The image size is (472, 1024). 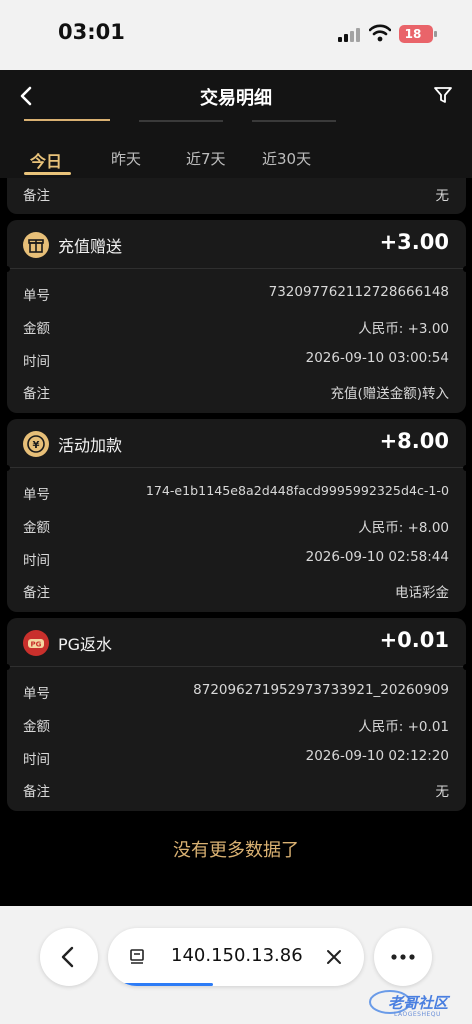 I want to click on transaction-title: 充值赠送, so click(x=90, y=246).